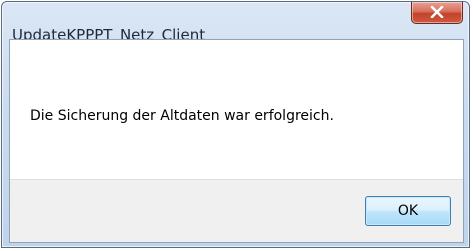  Describe the element at coordinates (408, 211) in the screenshot. I see `ok-button: OK` at that location.